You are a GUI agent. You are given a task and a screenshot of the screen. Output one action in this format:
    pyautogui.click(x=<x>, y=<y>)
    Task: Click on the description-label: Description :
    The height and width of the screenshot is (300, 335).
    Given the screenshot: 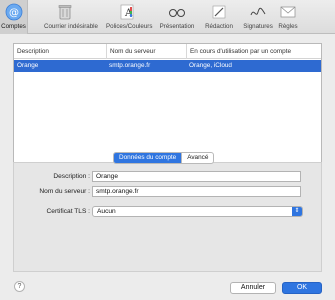 What is the action you would take?
    pyautogui.click(x=71, y=176)
    